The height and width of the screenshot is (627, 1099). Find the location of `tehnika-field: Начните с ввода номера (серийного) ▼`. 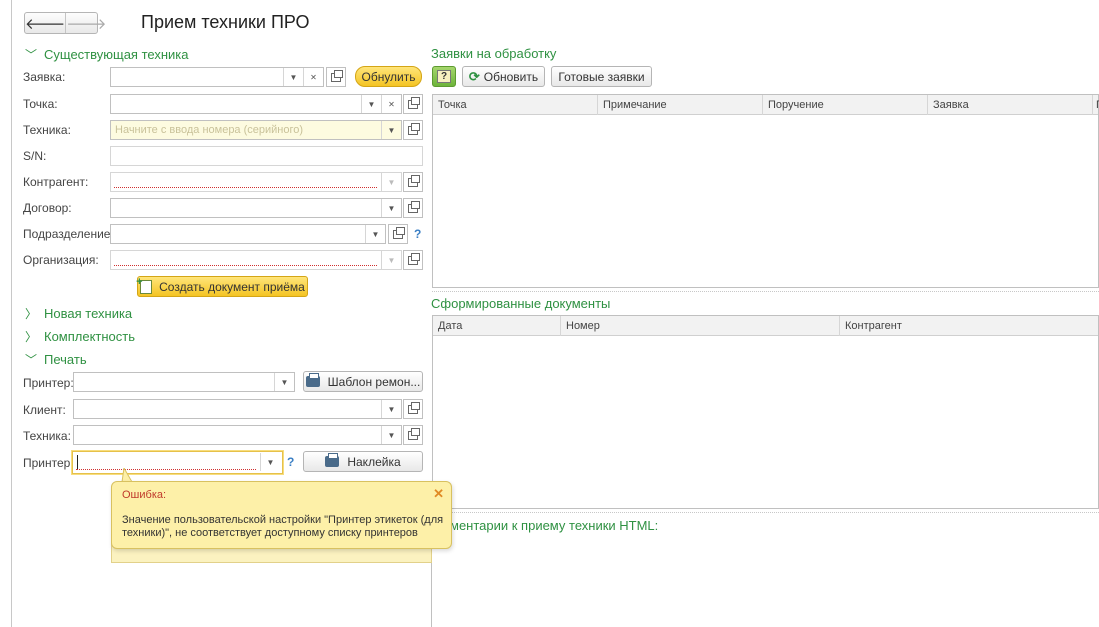

tehnika-field: Начните с ввода номера (серийного) ▼ is located at coordinates (256, 130).